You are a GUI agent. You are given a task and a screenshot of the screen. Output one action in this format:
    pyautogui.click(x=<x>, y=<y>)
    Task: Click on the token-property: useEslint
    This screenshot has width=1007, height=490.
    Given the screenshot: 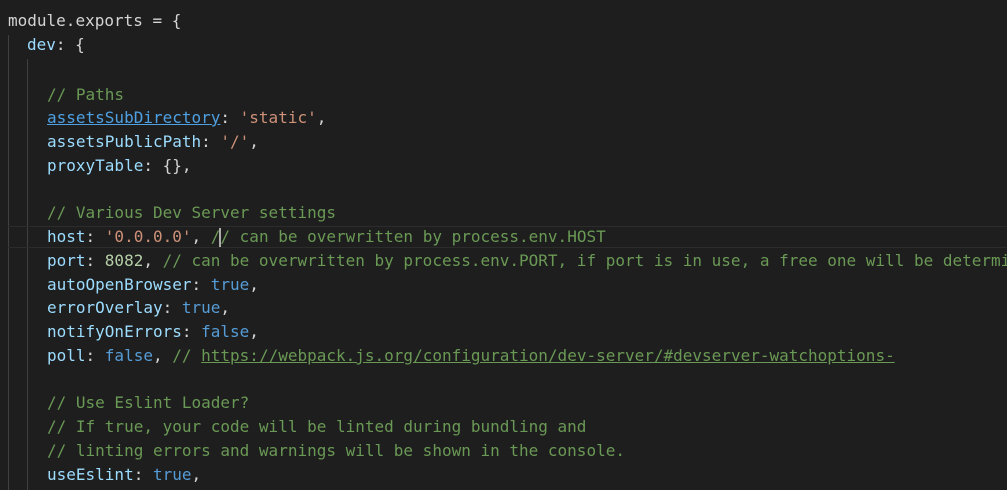 What is the action you would take?
    pyautogui.click(x=90, y=474)
    